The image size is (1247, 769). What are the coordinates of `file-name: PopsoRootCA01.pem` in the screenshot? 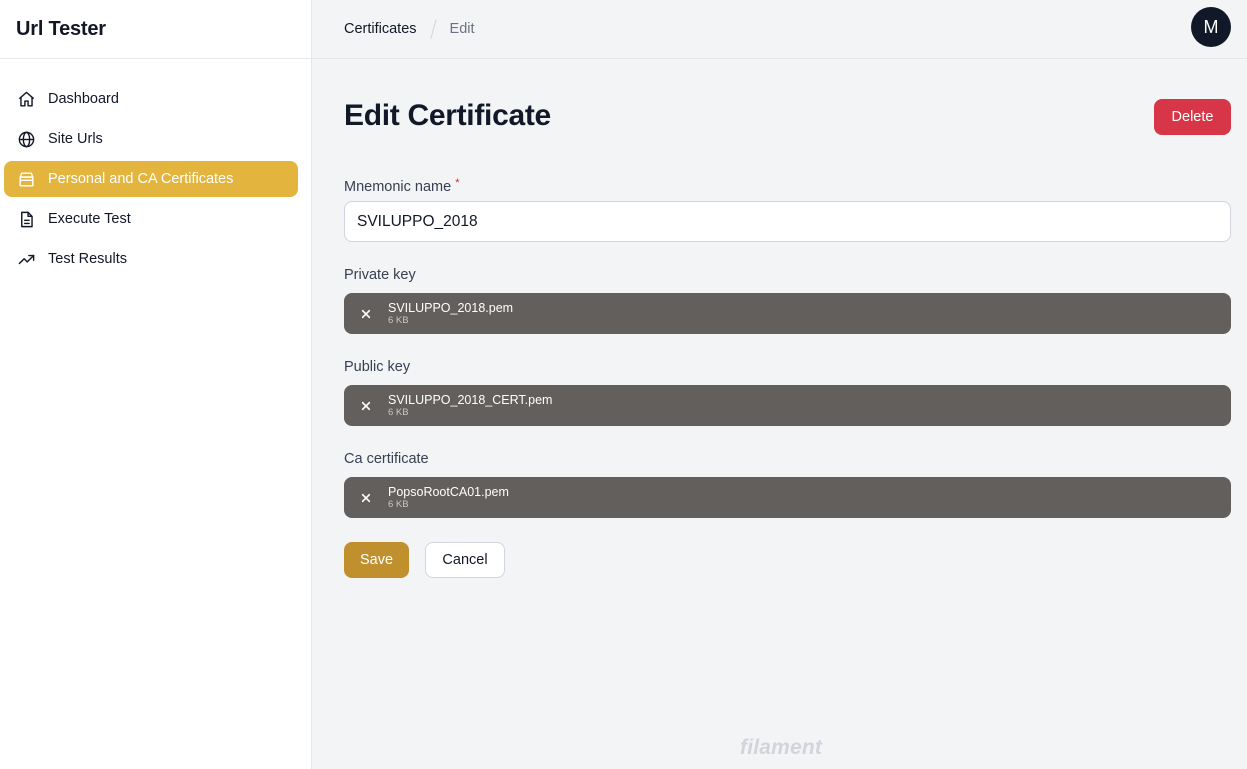 It's located at (448, 491).